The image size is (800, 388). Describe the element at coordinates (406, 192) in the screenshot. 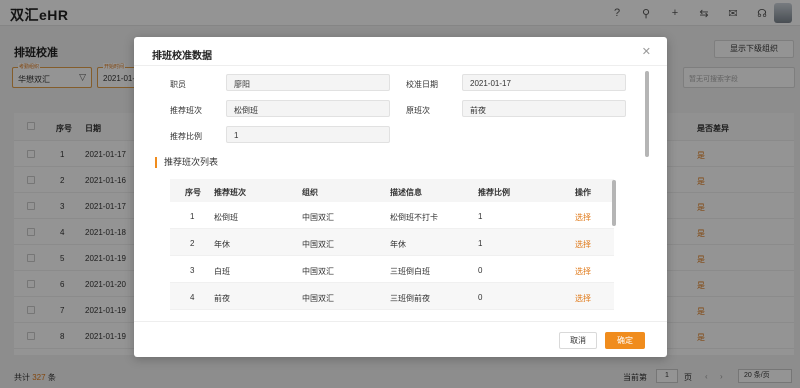

I see `col-desc: 描述信息` at that location.